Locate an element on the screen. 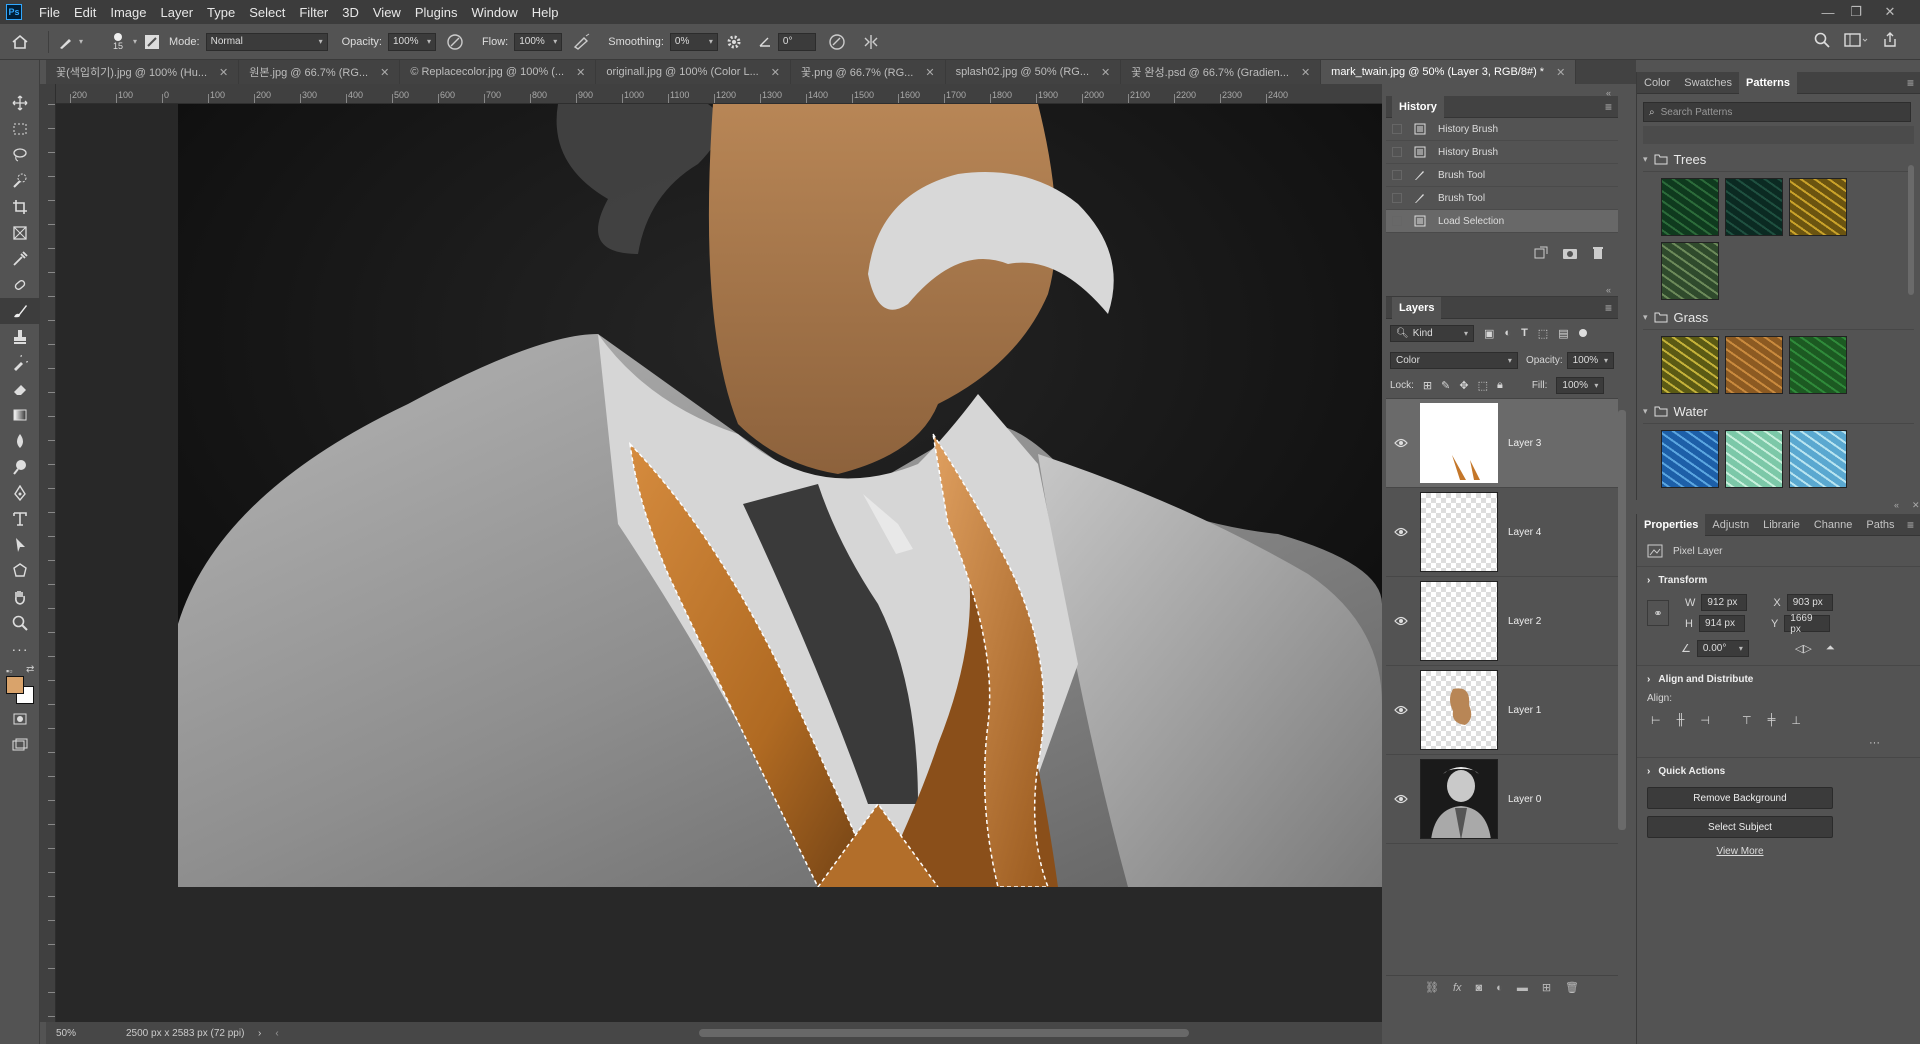 This screenshot has height=1044, width=1920. rotate-angle-field: 0.00° ▾ is located at coordinates (1722, 648).